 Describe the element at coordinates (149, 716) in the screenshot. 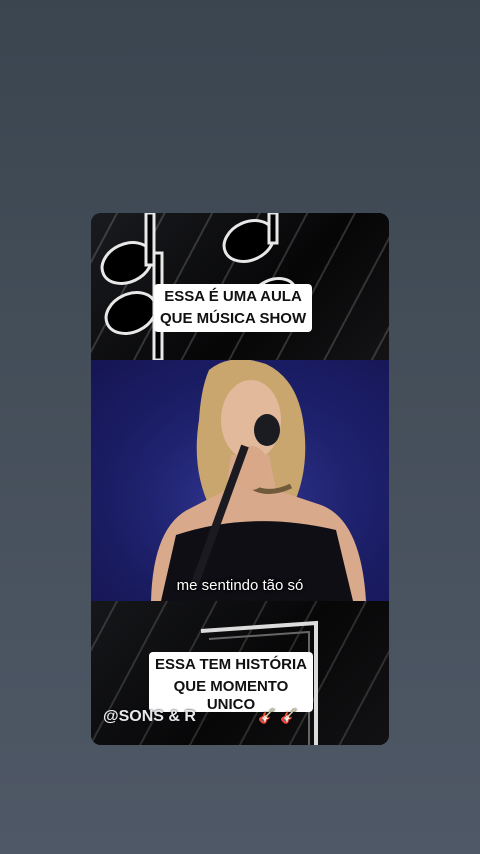

I see `watermark-text: @SONS & R` at that location.